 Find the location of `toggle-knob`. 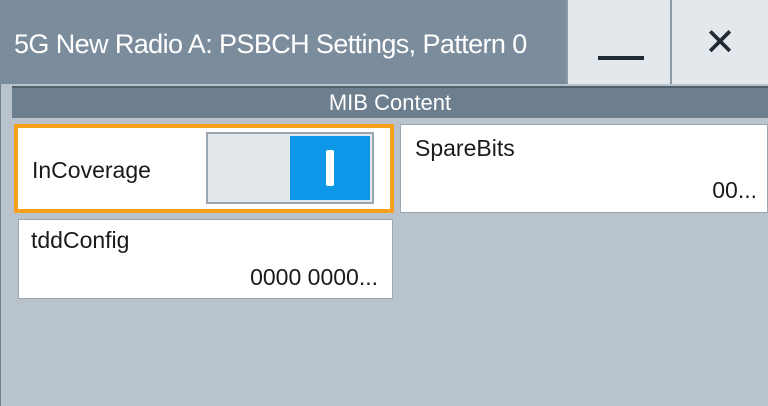

toggle-knob is located at coordinates (330, 168).